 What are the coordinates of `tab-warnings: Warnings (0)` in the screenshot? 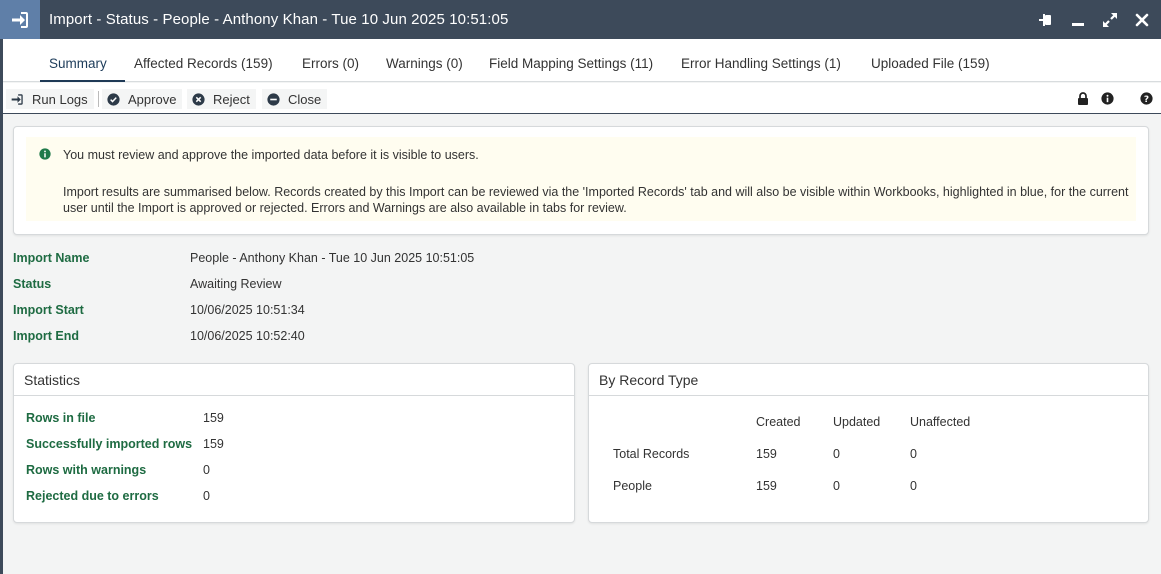 It's located at (424, 63).